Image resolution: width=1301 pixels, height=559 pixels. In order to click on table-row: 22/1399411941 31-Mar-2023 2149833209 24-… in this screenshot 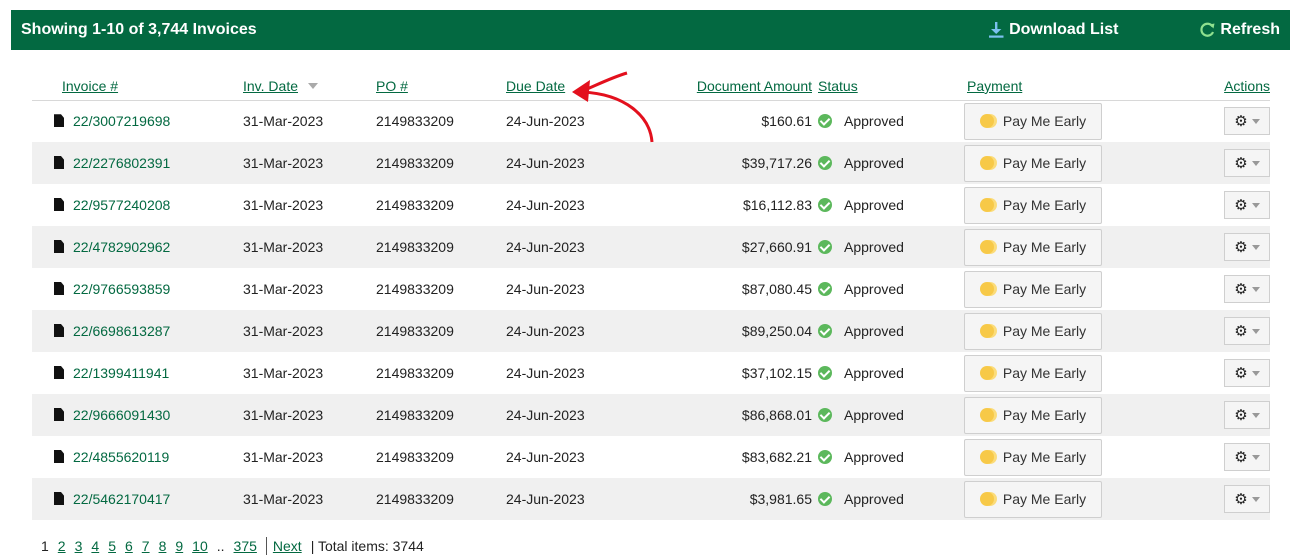, I will do `click(651, 373)`.